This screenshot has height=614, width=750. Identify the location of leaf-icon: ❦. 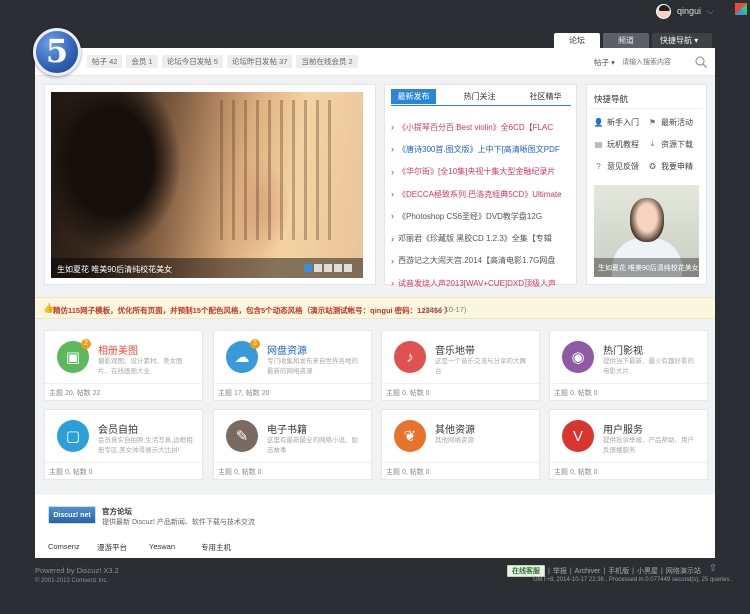
(410, 436).